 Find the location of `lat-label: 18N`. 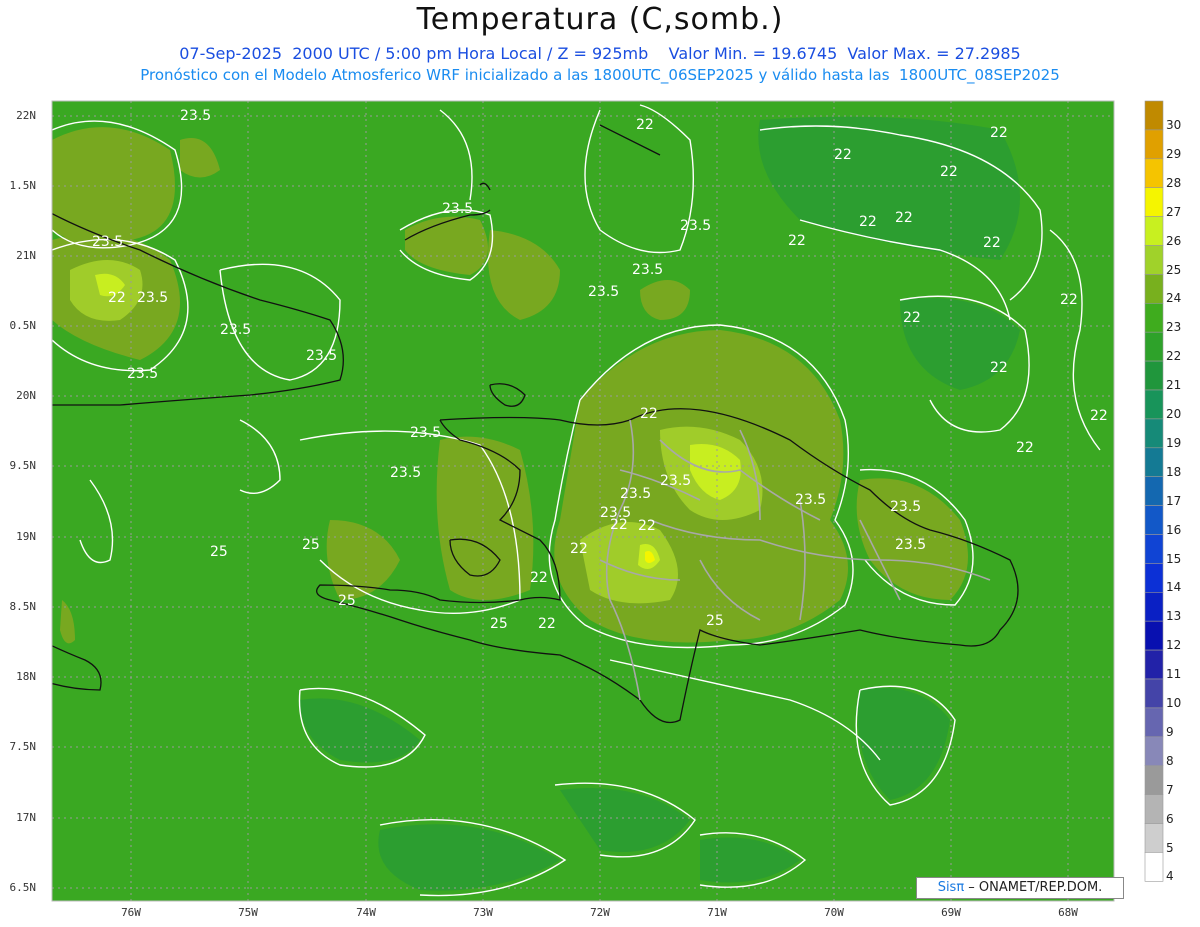

lat-label: 18N is located at coordinates (26, 676).